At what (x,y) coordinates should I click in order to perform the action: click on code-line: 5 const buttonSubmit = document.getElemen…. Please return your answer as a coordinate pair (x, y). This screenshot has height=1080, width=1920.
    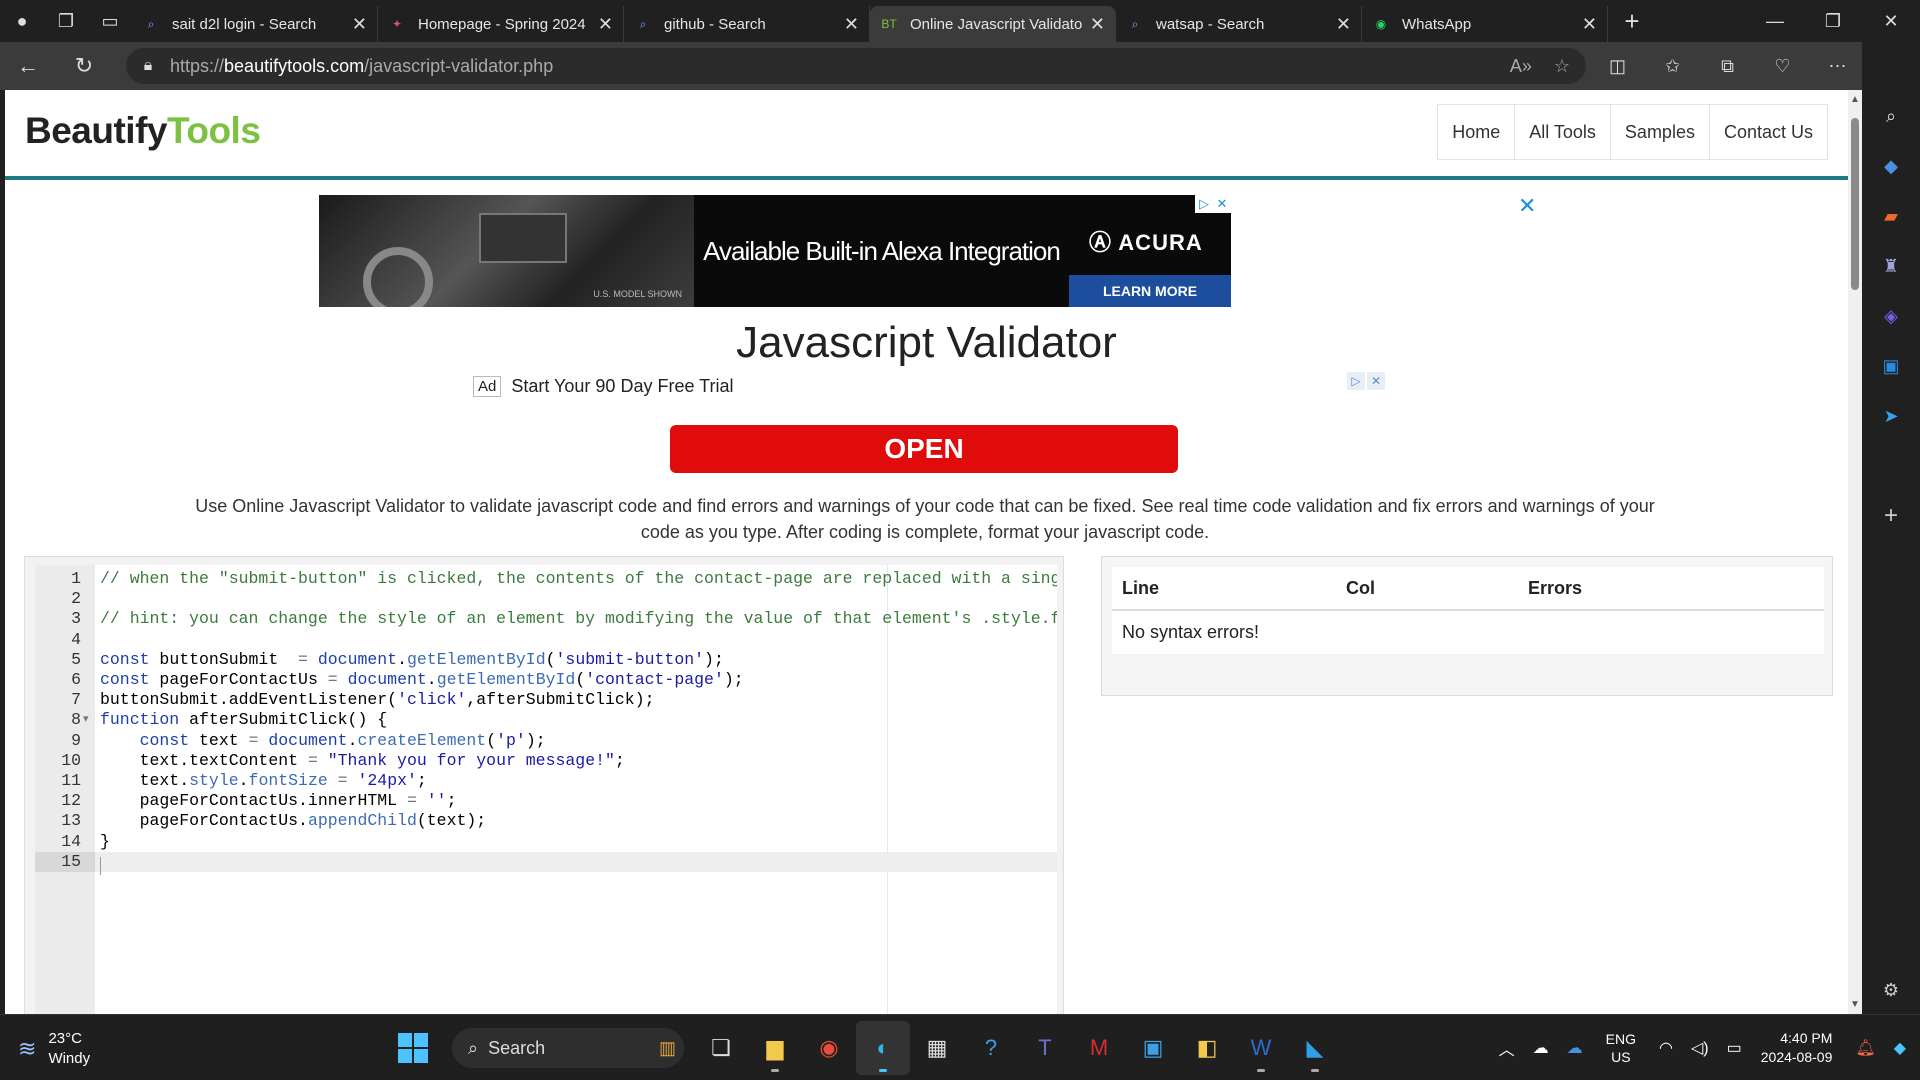
    Looking at the image, I should click on (546, 660).